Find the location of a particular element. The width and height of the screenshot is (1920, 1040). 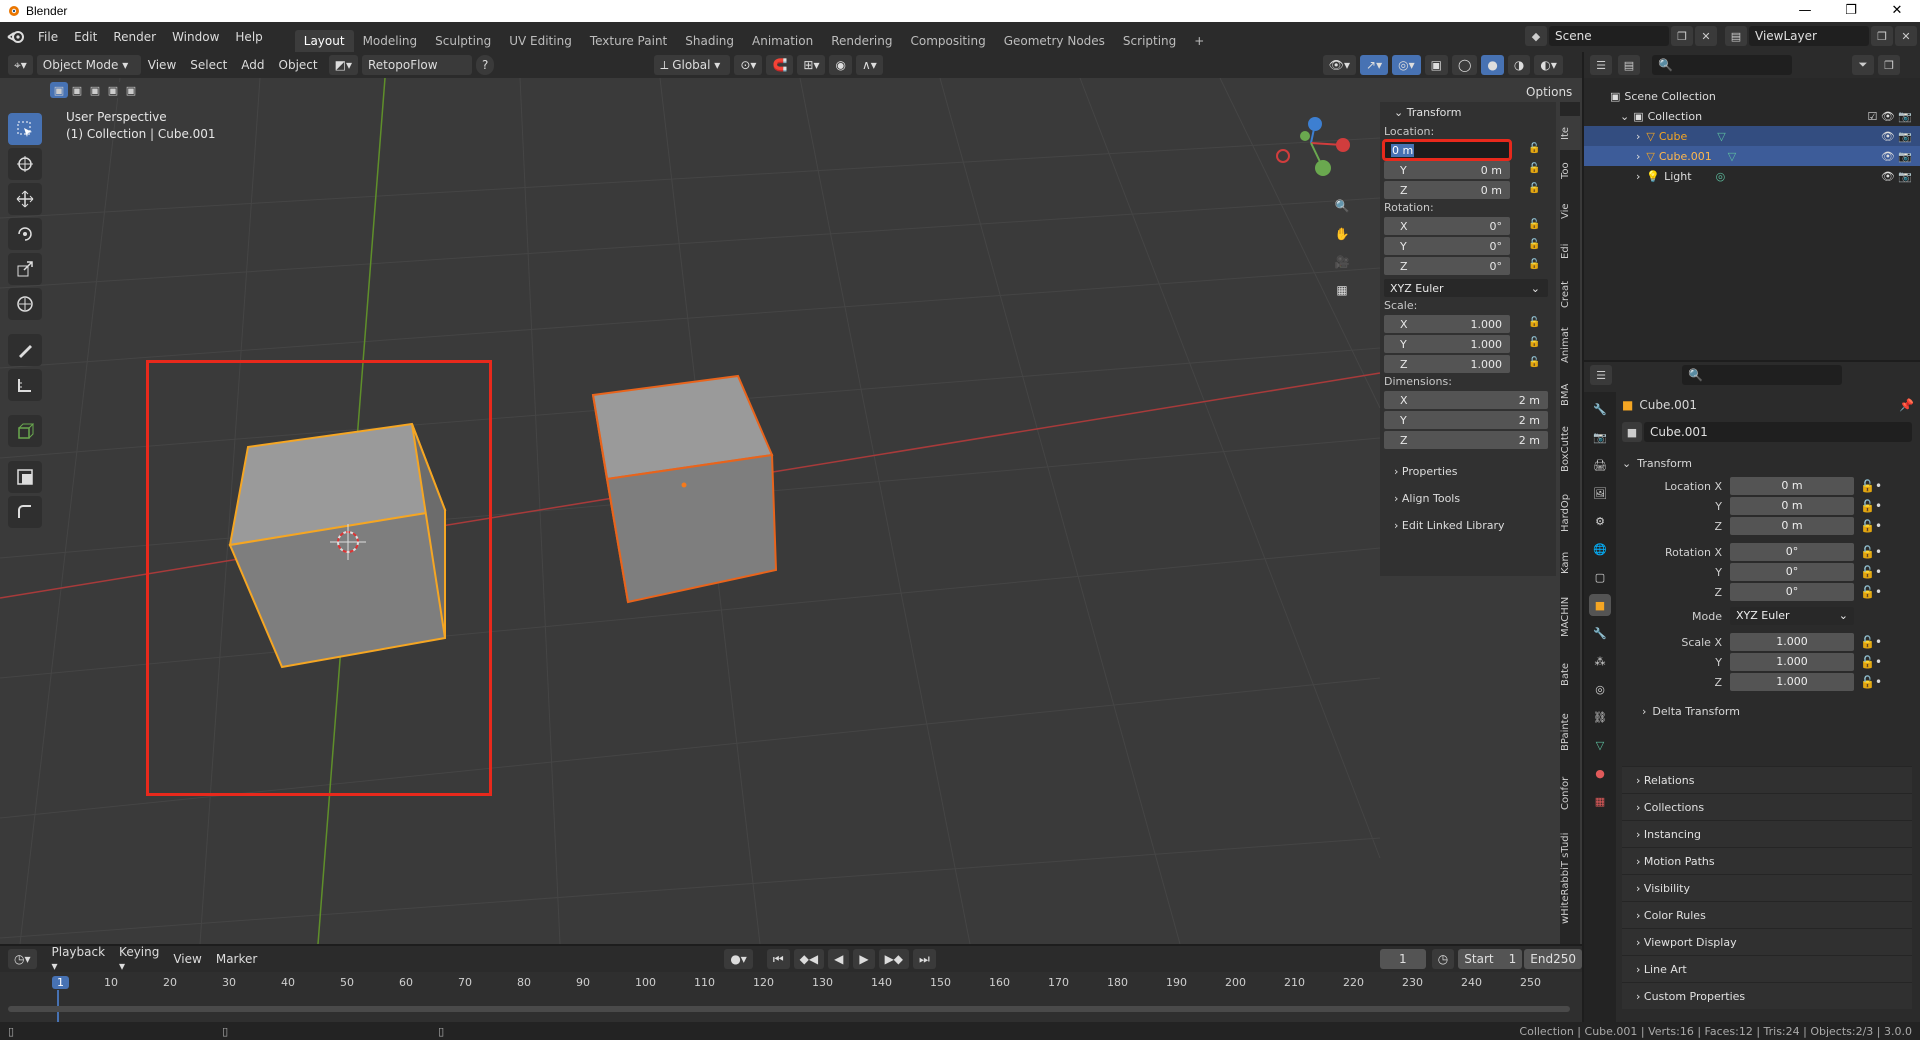

filter-icon: ⏷ is located at coordinates (1863, 65).